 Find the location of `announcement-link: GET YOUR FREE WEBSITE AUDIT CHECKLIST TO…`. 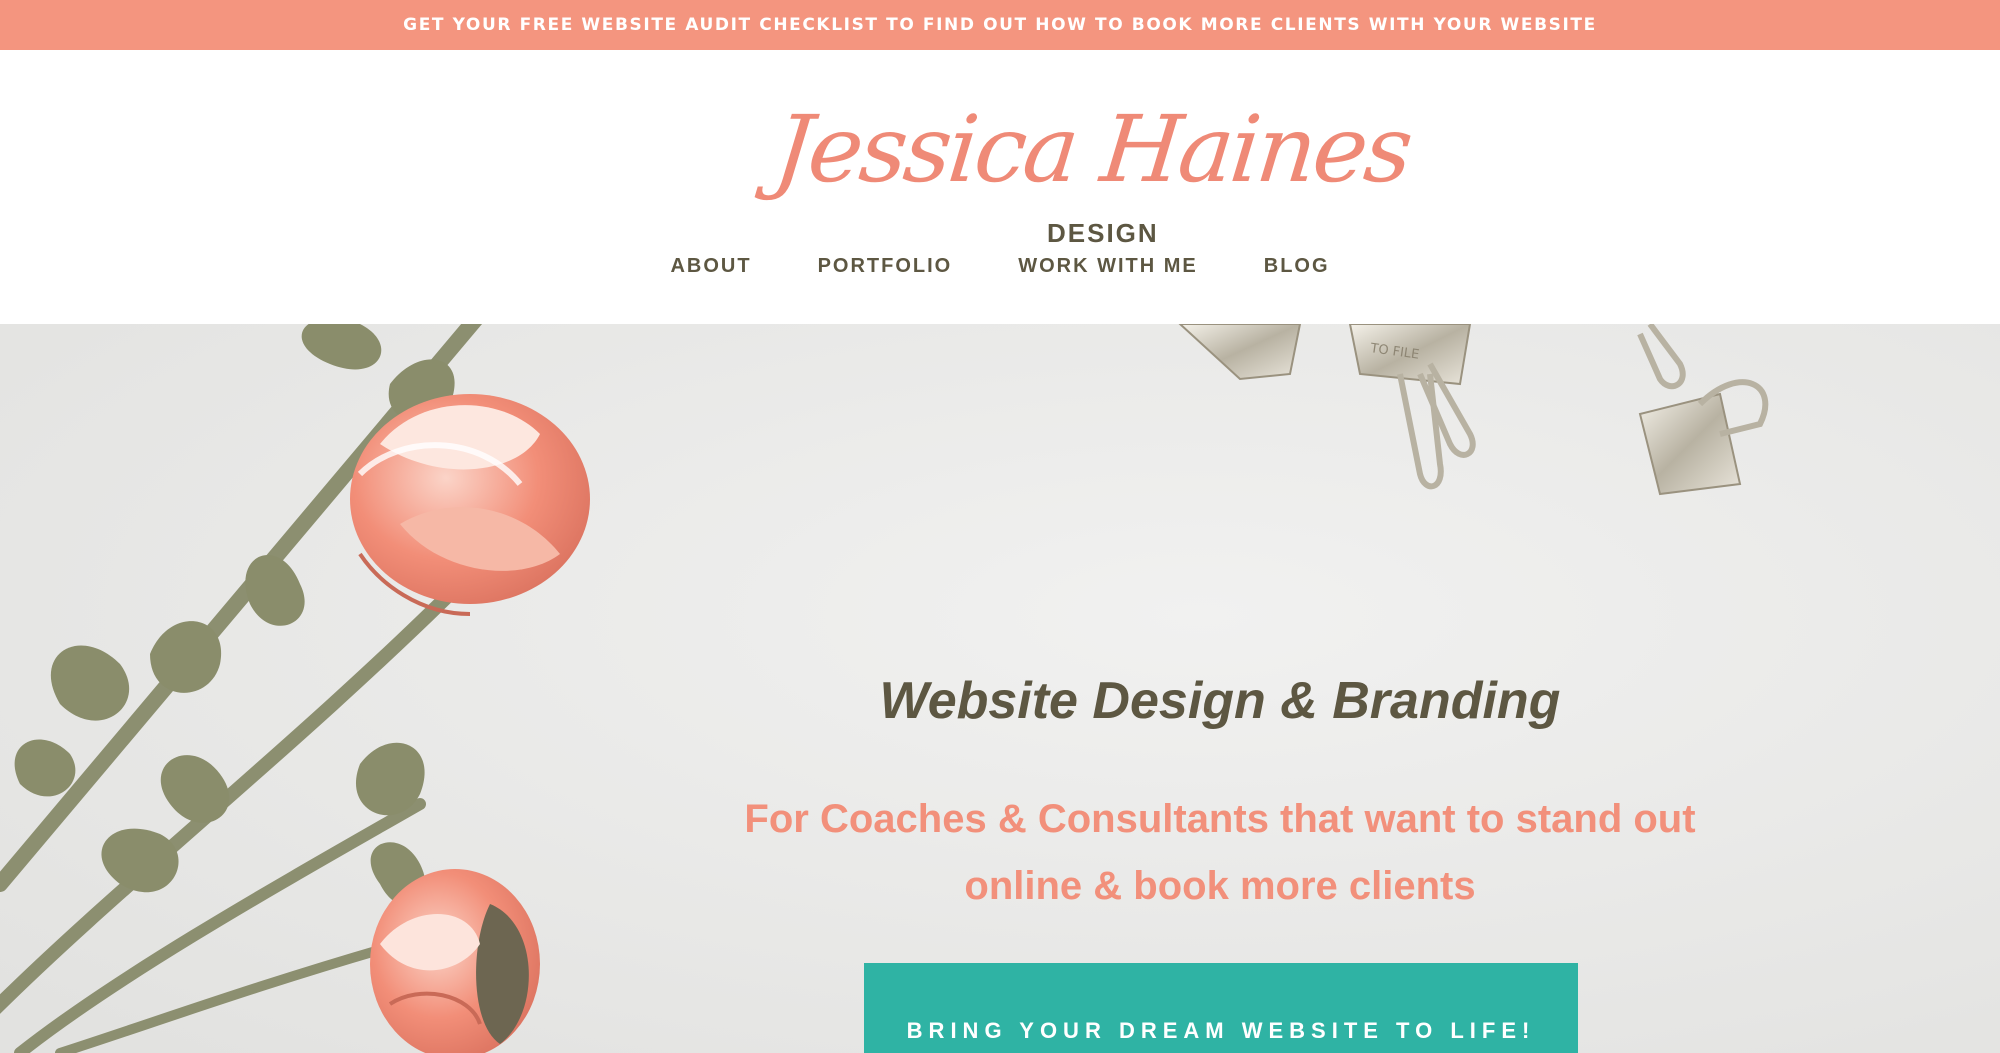

announcement-link: GET YOUR FREE WEBSITE AUDIT CHECKLIST TO… is located at coordinates (1000, 25).